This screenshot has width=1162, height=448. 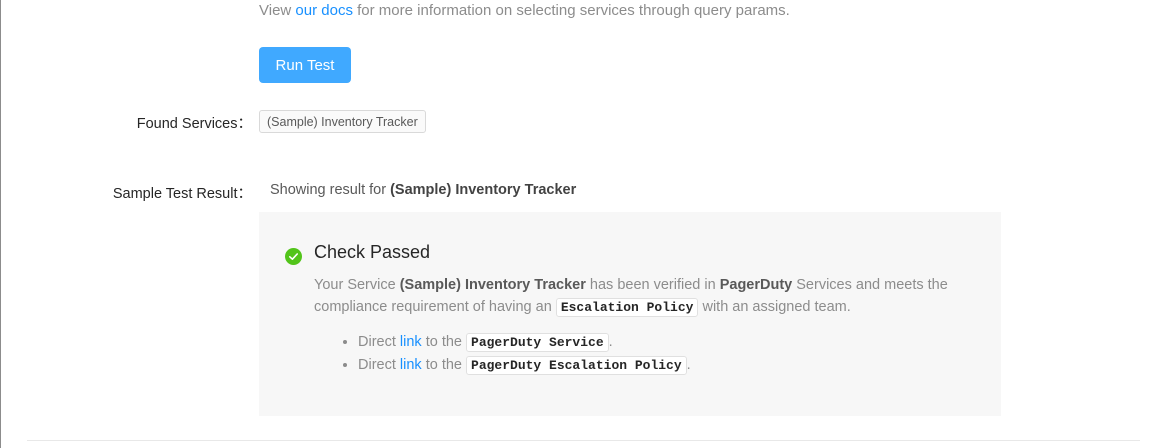 I want to click on pagerduty-service-code: PagerDuty Service, so click(x=537, y=342).